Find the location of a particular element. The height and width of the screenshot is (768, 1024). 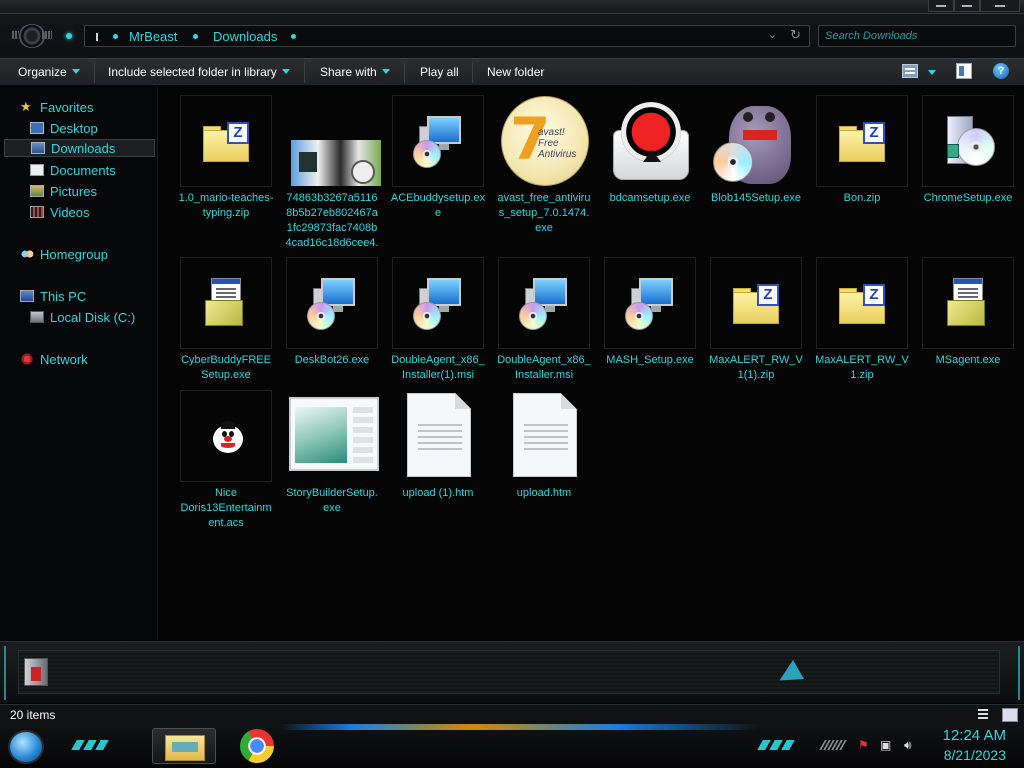

hard-drive-icon is located at coordinates (37, 317).